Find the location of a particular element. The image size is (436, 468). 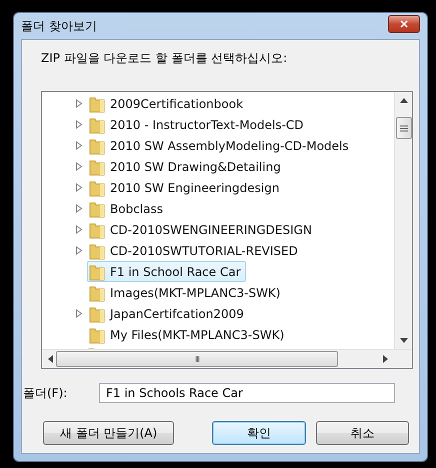

horizontal-scrollbar: III is located at coordinates (227, 358).